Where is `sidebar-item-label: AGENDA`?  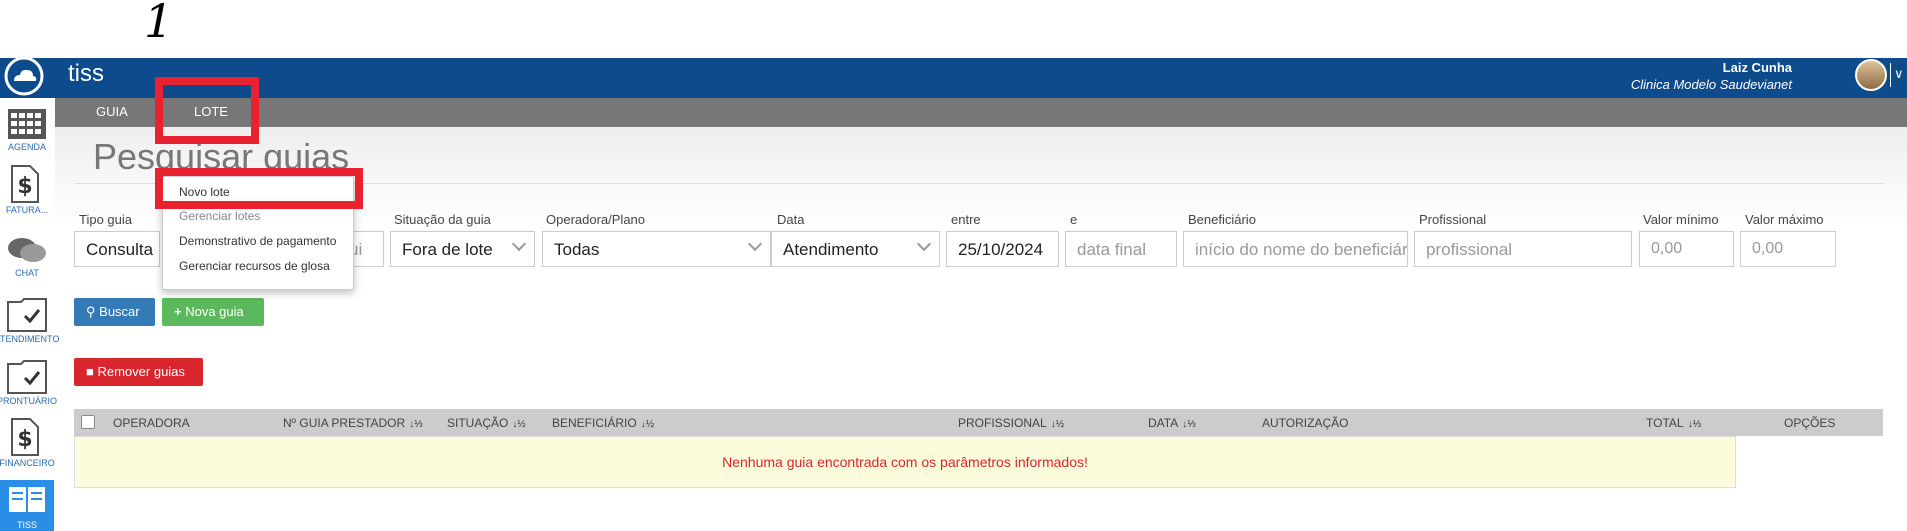 sidebar-item-label: AGENDA is located at coordinates (26, 147).